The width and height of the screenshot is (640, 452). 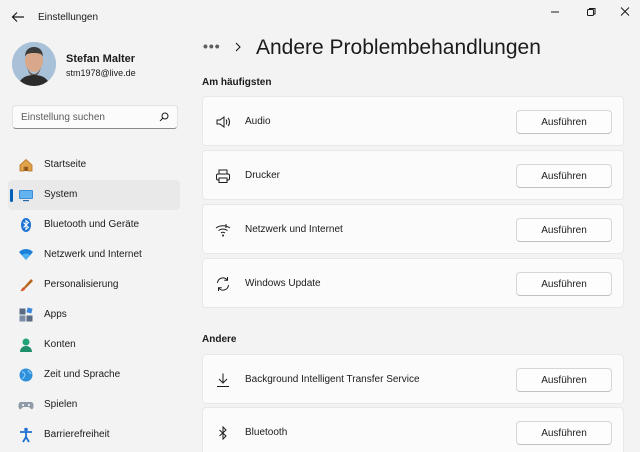 What do you see at coordinates (94, 165) in the screenshot?
I see `sidebar-item-startseite: Startseite` at bounding box center [94, 165].